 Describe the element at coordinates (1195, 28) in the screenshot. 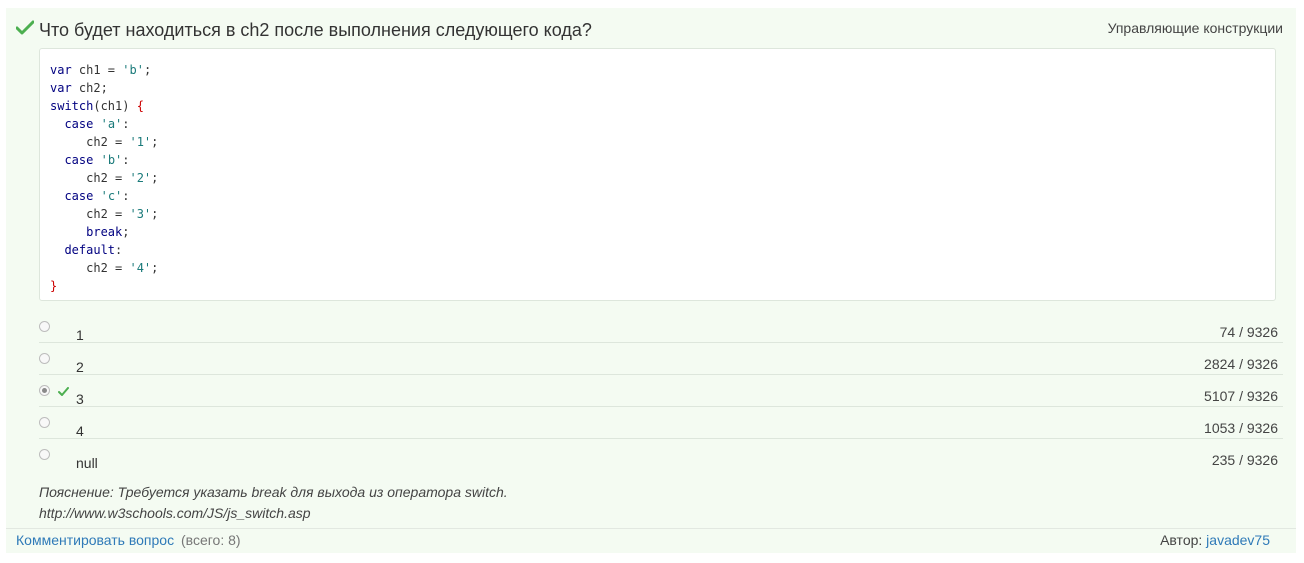

I see `question-category: Управляющие конструкции` at that location.